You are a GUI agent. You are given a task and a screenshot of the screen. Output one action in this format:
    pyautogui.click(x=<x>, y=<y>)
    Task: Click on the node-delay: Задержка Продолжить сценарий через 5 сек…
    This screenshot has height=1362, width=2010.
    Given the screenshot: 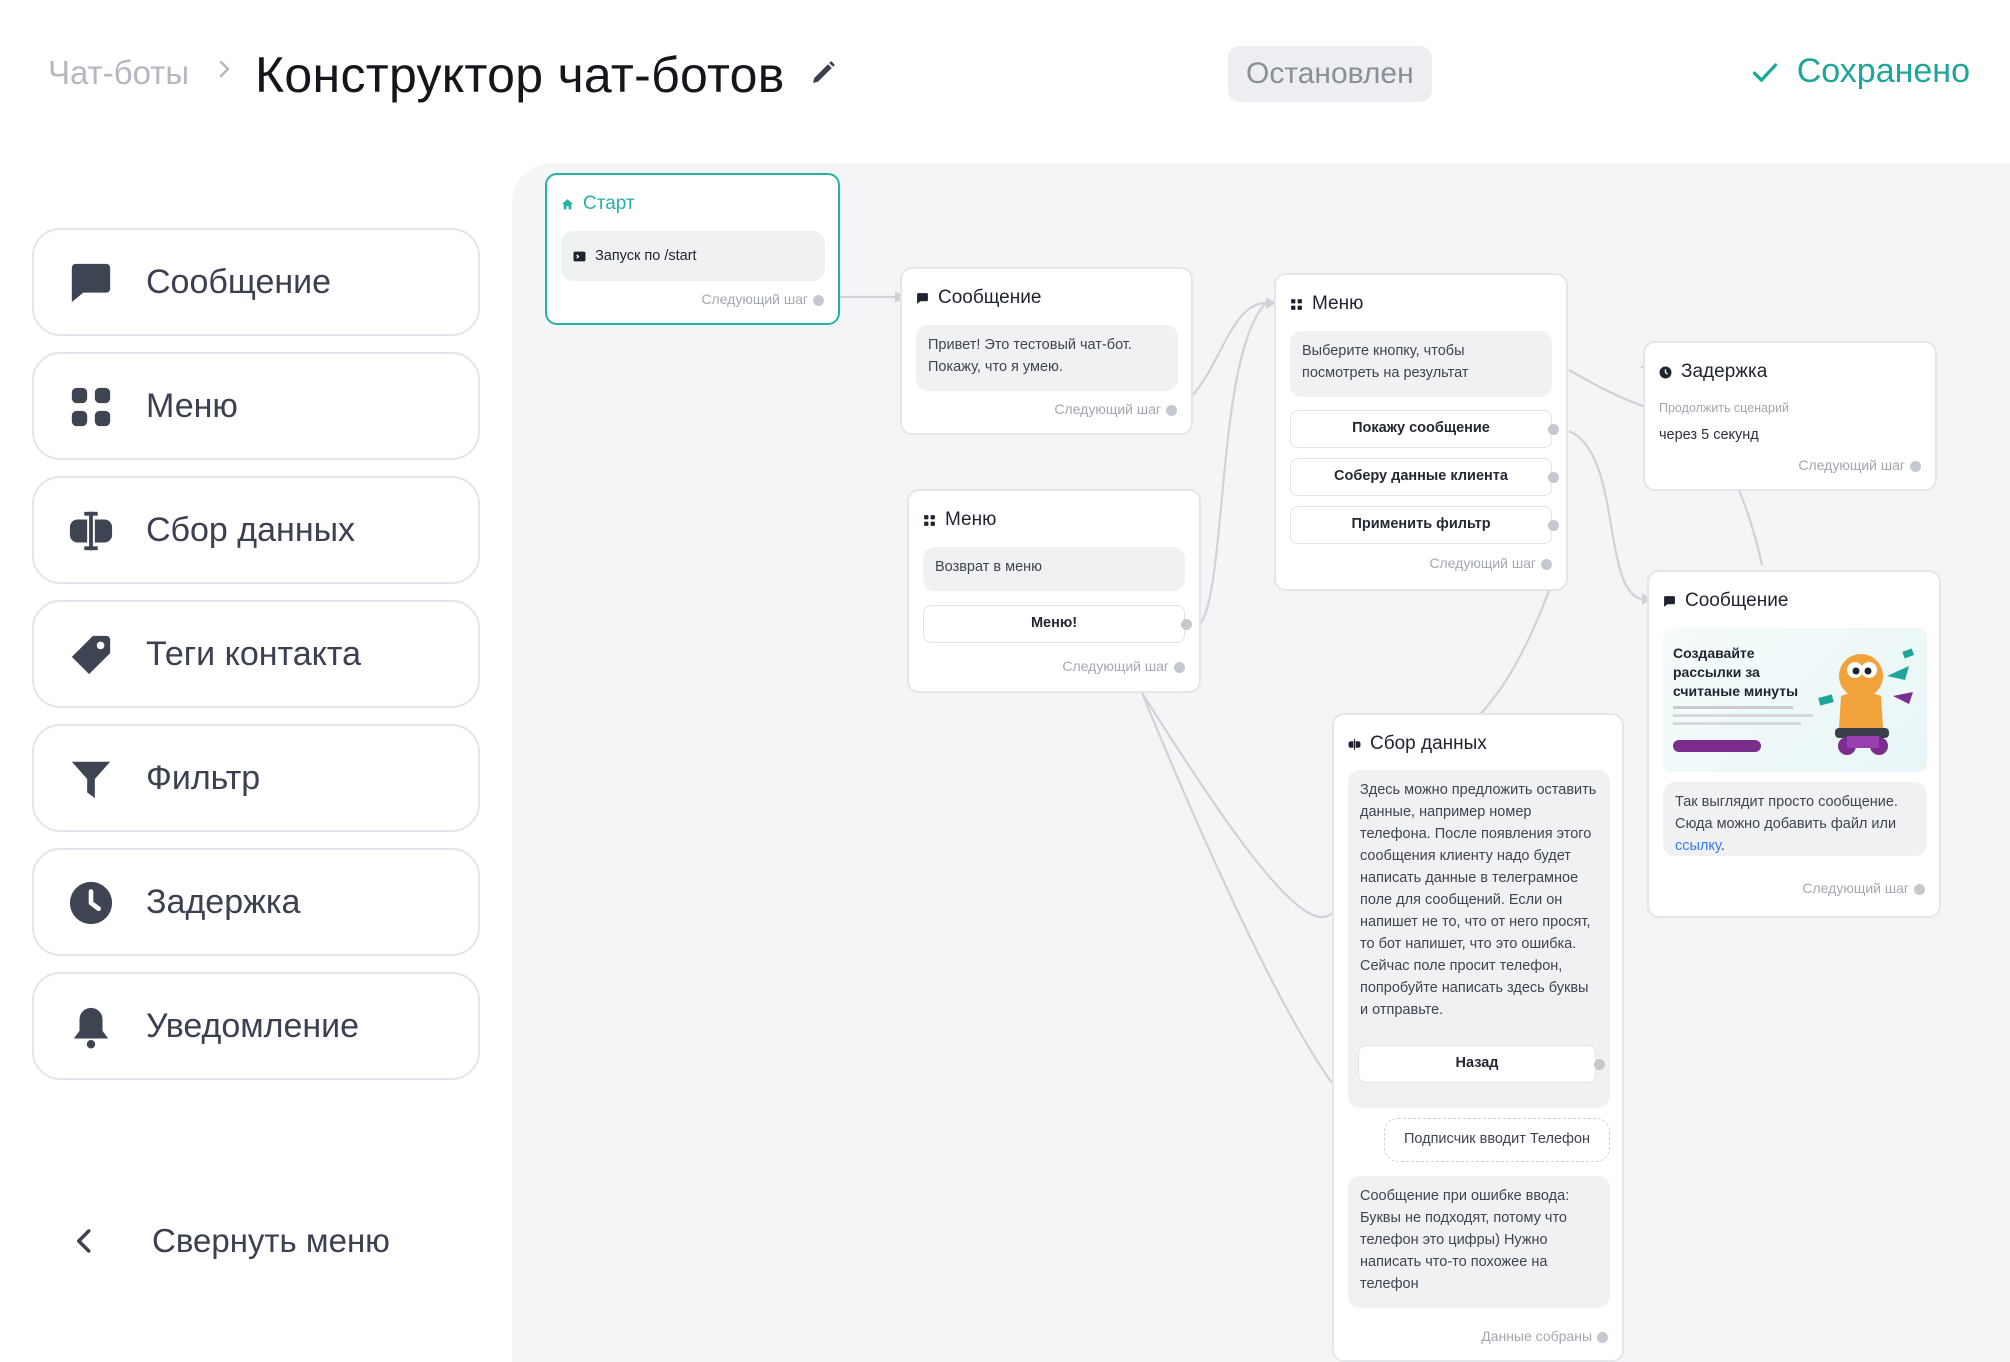 What is the action you would take?
    pyautogui.click(x=1790, y=416)
    